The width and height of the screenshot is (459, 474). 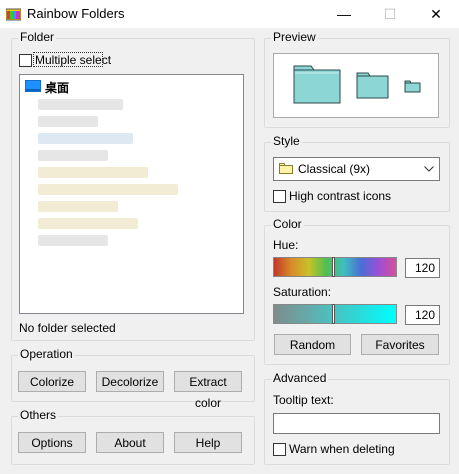 What do you see at coordinates (130, 381) in the screenshot?
I see `decolorize-button: Decolorize` at bounding box center [130, 381].